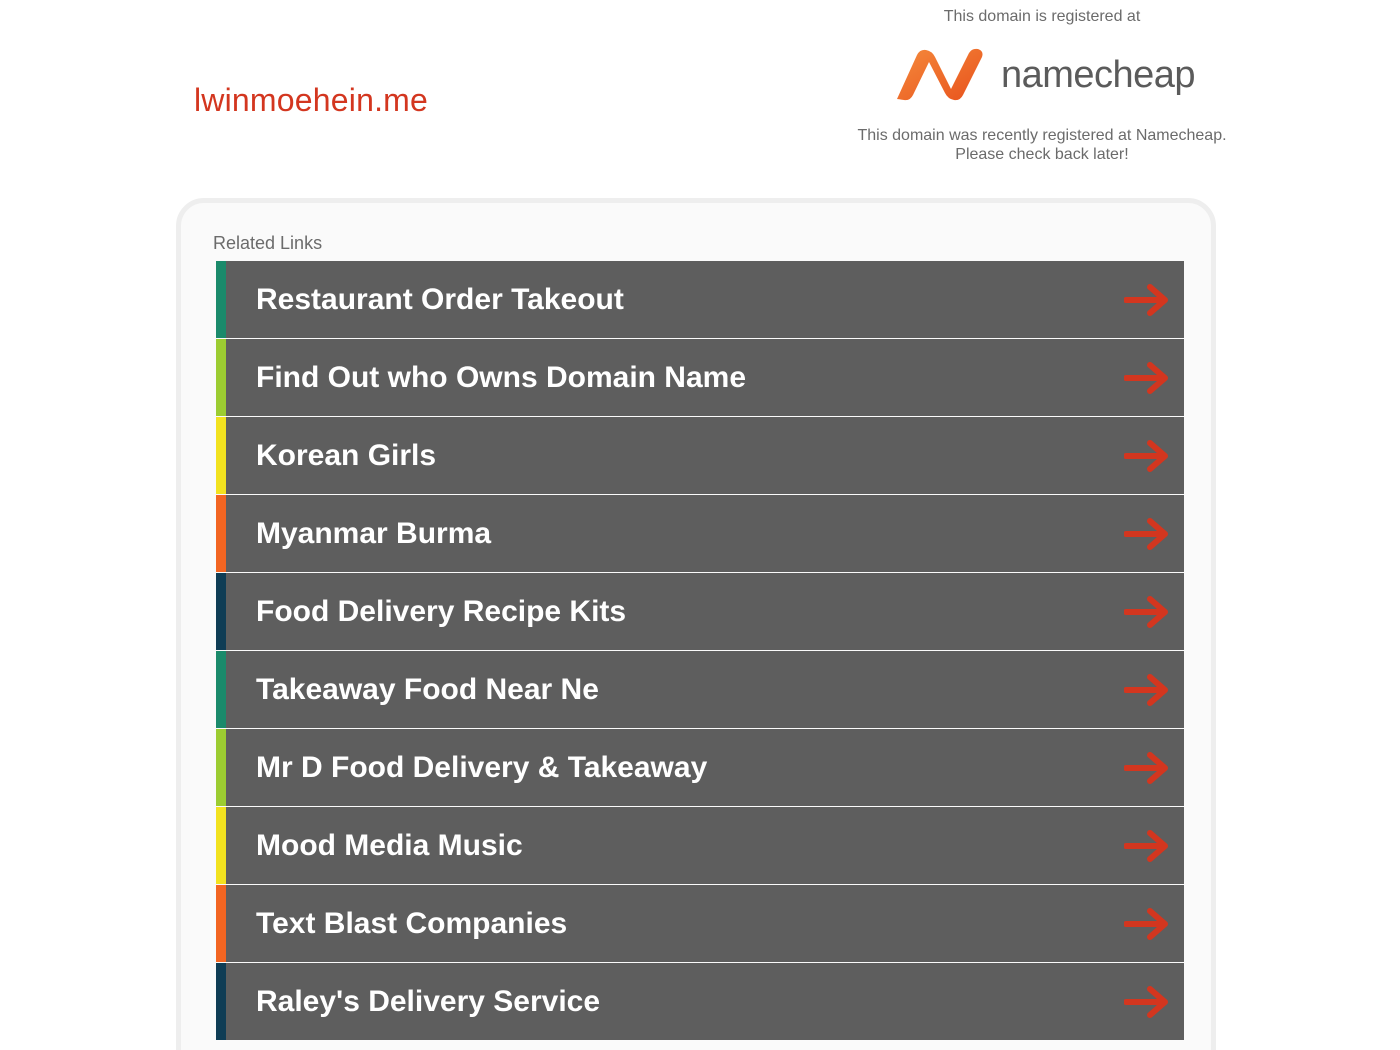 The height and width of the screenshot is (1050, 1400). What do you see at coordinates (440, 299) in the screenshot?
I see `related-link-label: Restaurant Order Takeout` at bounding box center [440, 299].